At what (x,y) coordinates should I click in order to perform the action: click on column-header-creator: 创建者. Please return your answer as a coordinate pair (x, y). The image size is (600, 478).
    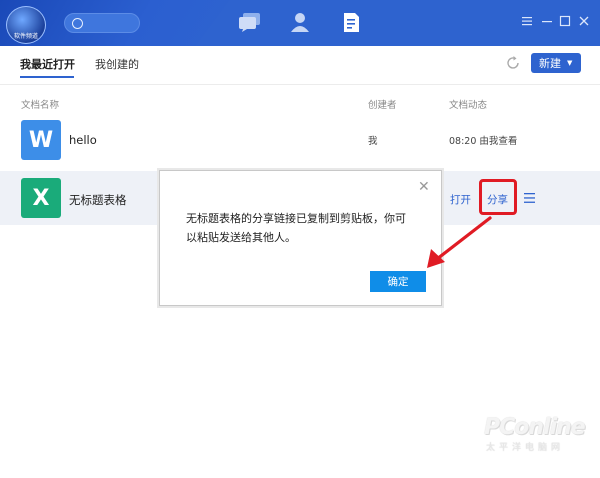
    Looking at the image, I should click on (382, 105).